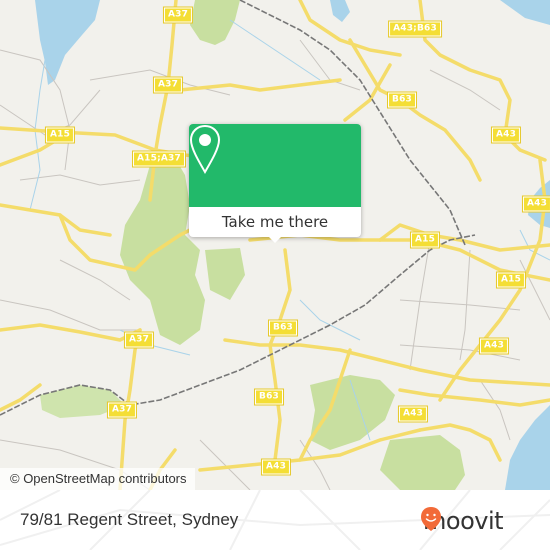 This screenshot has width=550, height=550. I want to click on popup-arrow, so click(275, 239).